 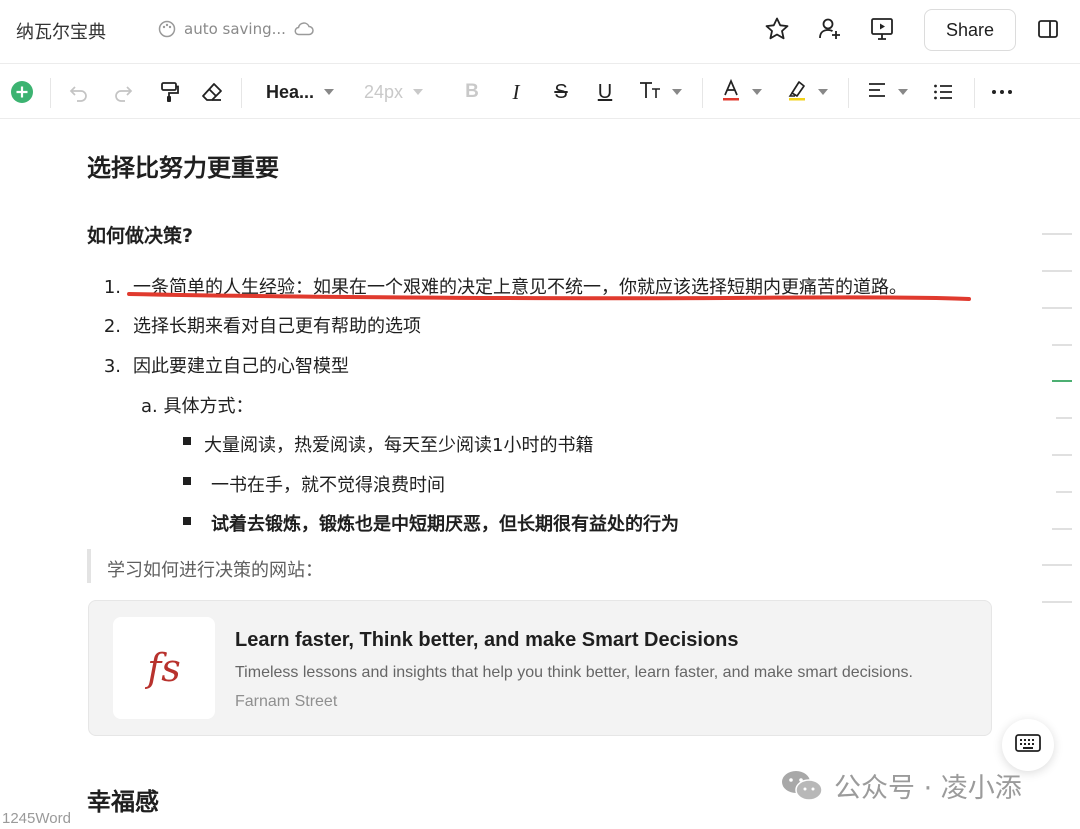 I want to click on logo-text: fs, so click(x=164, y=668).